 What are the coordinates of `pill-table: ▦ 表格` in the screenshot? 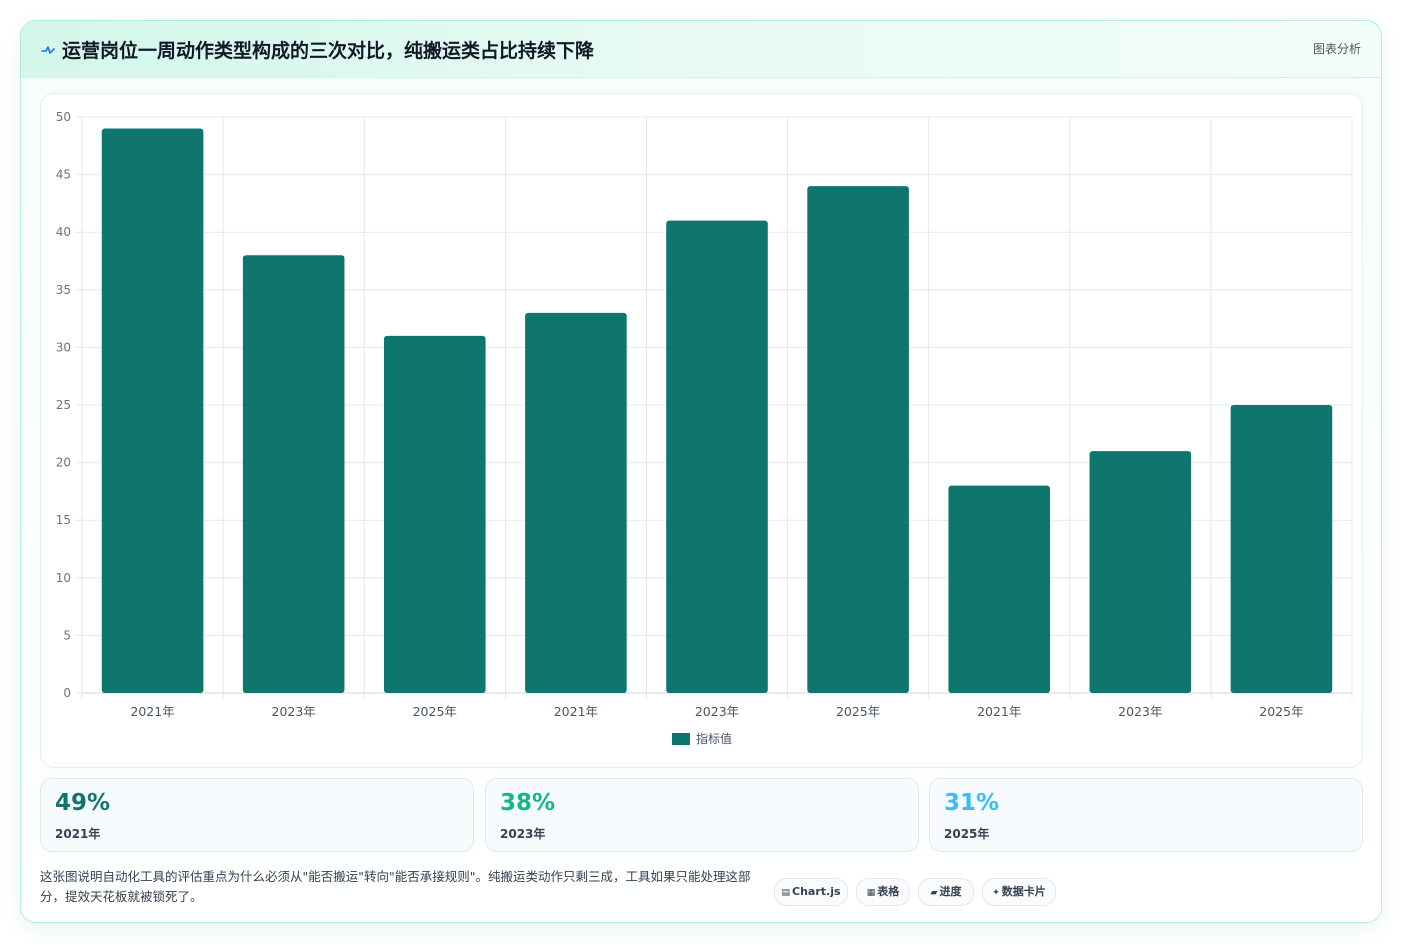 It's located at (883, 892).